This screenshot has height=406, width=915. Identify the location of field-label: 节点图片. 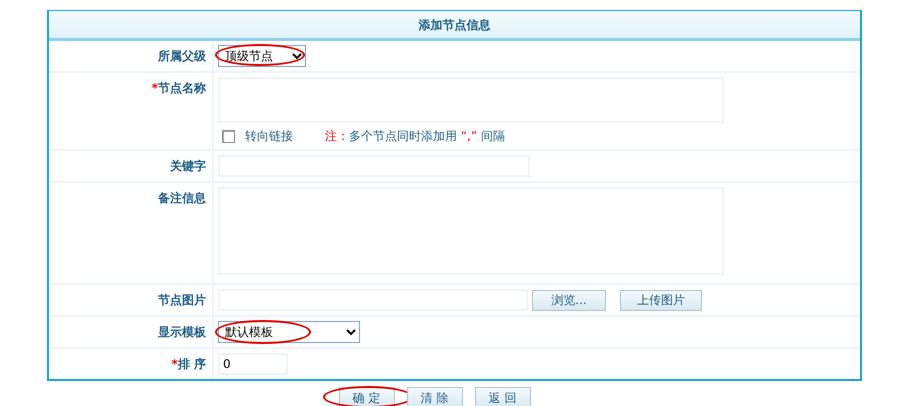
(131, 300).